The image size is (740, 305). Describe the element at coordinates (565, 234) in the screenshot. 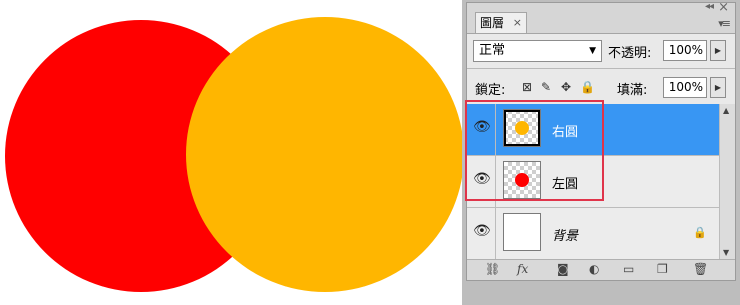

I see `layer-name: 背景` at that location.